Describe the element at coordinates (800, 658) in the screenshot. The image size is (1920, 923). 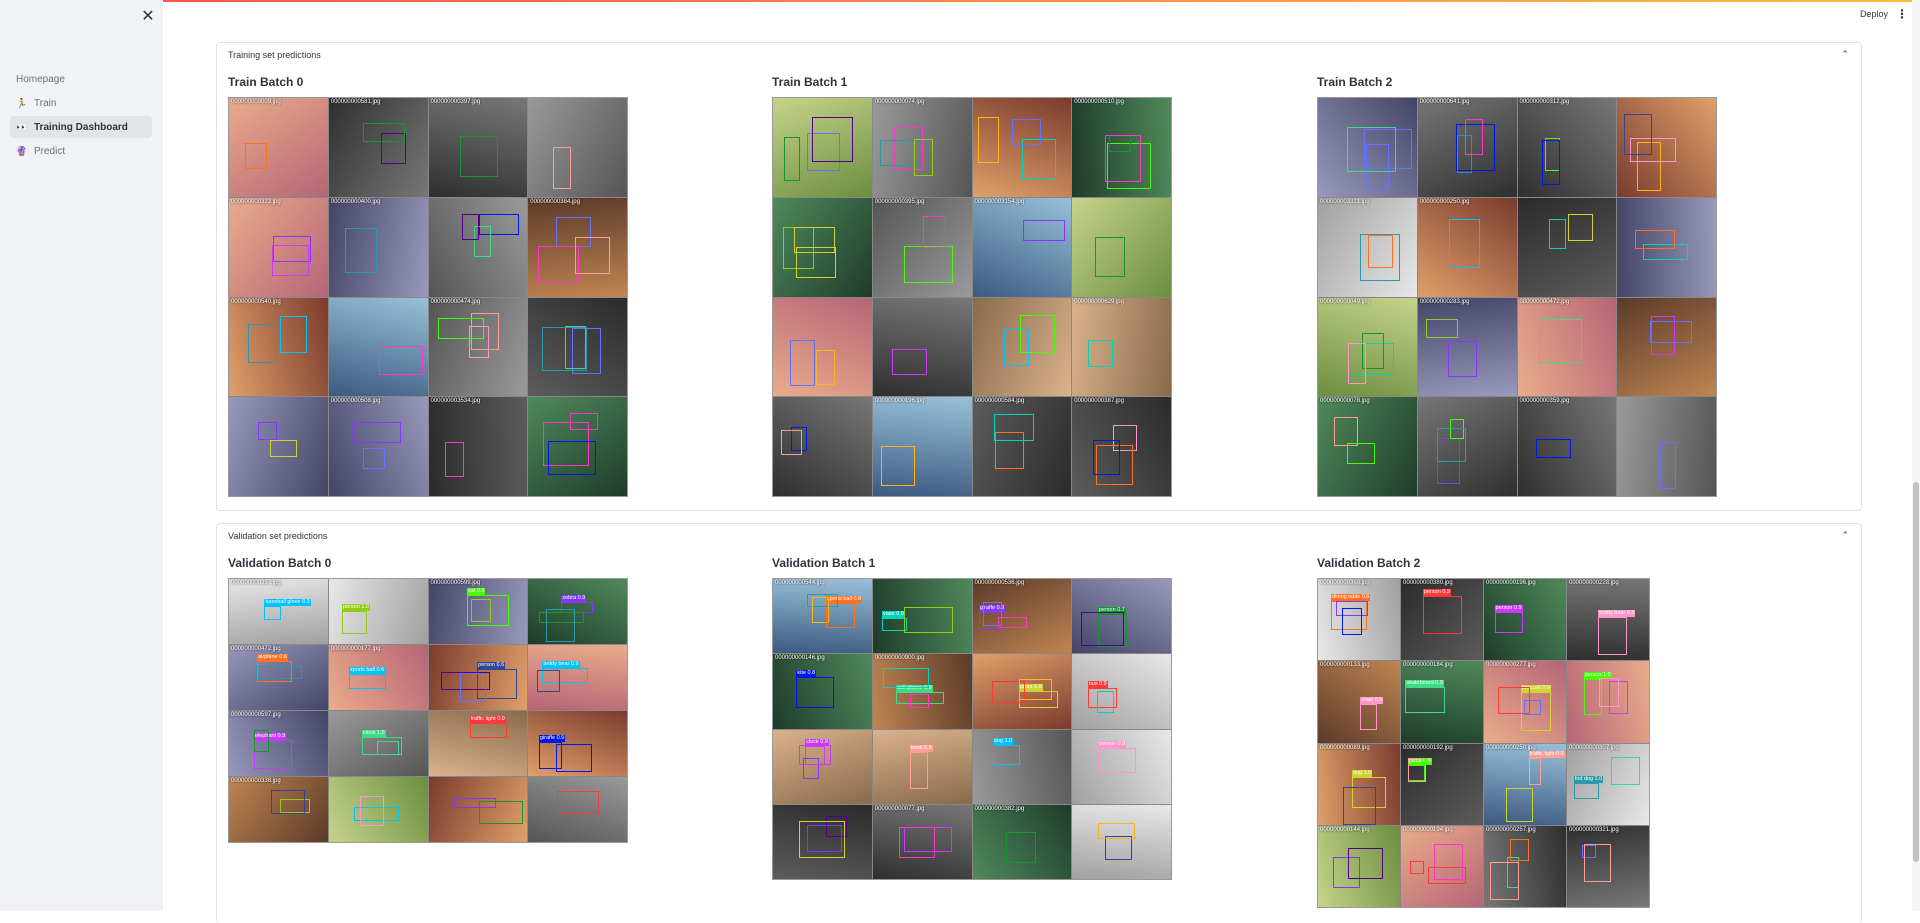
I see `tile-filename: 000000000146.jpg` at that location.